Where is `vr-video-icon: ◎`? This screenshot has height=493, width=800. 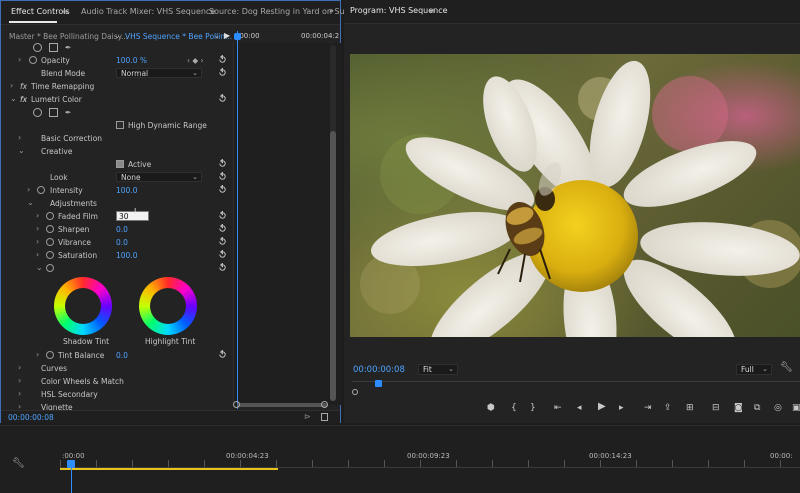 vr-video-icon: ◎ is located at coordinates (778, 408).